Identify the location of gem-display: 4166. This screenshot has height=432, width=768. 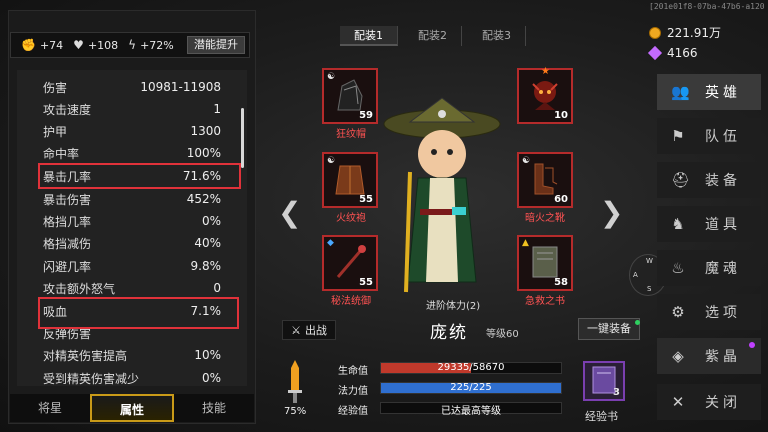
(672, 53).